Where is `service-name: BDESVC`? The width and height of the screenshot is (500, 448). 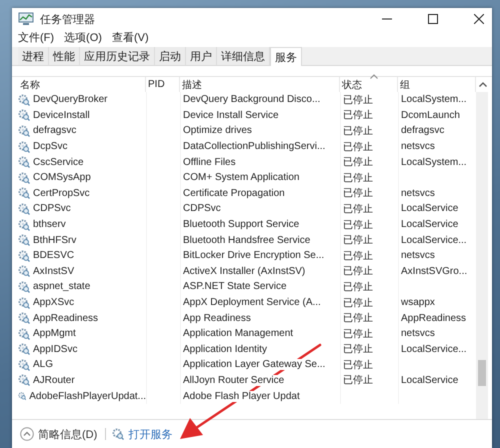 service-name: BDESVC is located at coordinates (53, 256).